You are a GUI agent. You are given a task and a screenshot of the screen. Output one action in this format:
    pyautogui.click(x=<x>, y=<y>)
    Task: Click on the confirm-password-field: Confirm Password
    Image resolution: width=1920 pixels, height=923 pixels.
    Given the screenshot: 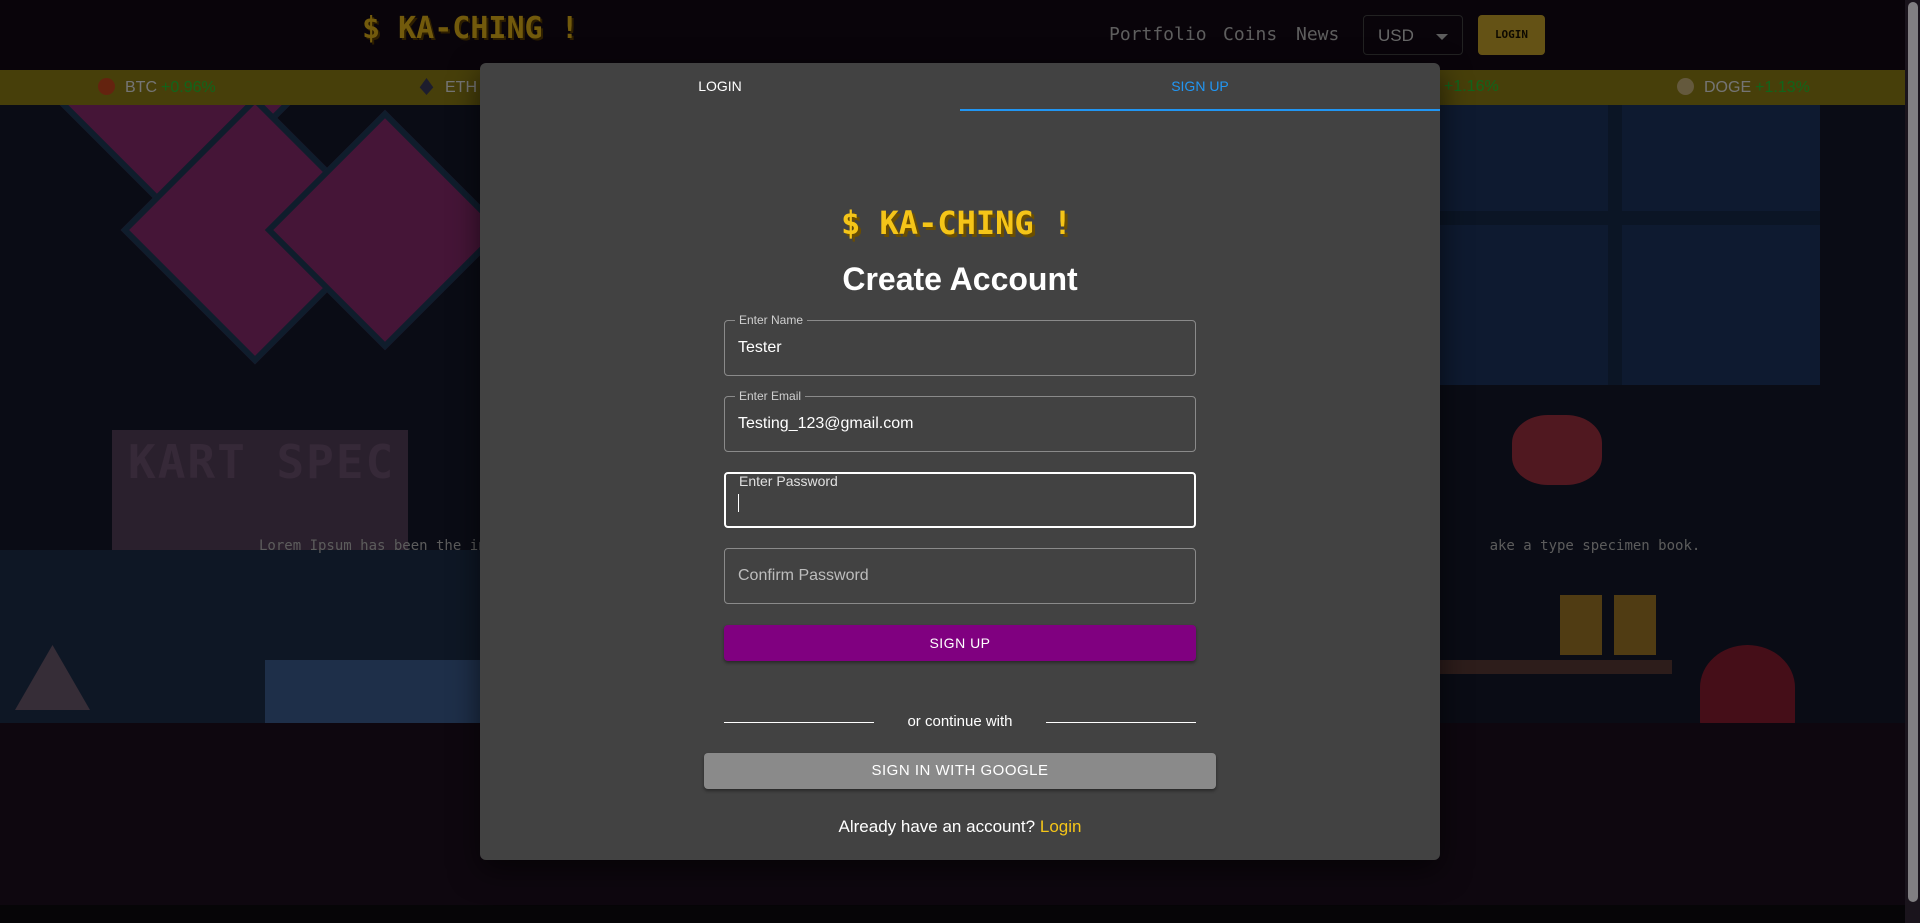 What is the action you would take?
    pyautogui.click(x=960, y=576)
    